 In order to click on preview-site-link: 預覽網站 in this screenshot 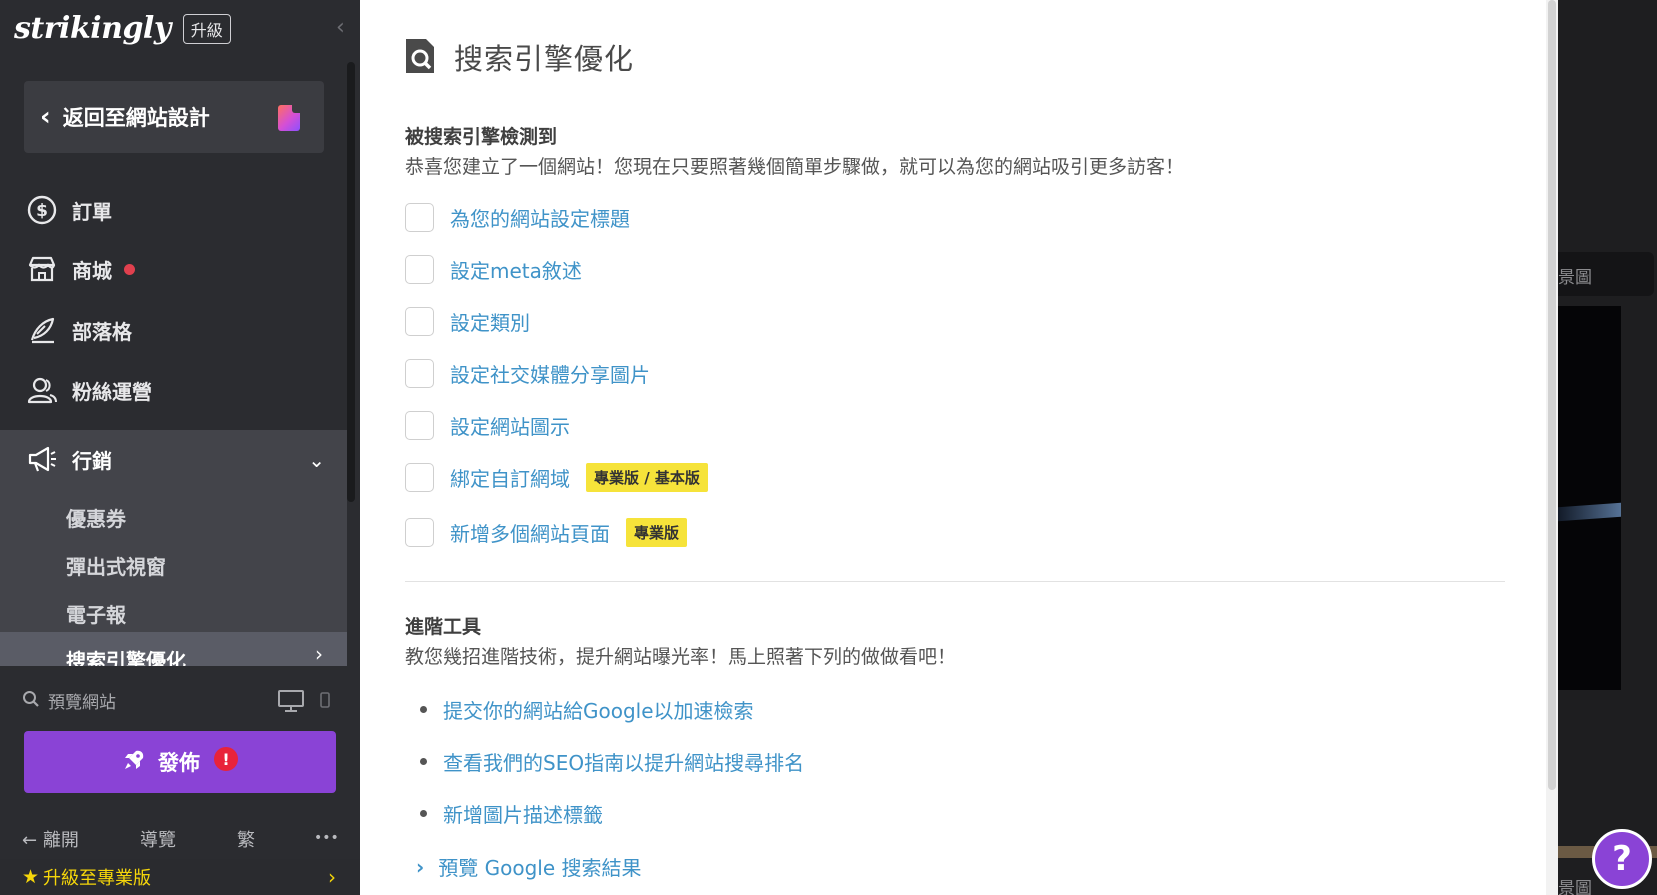, I will do `click(69, 700)`.